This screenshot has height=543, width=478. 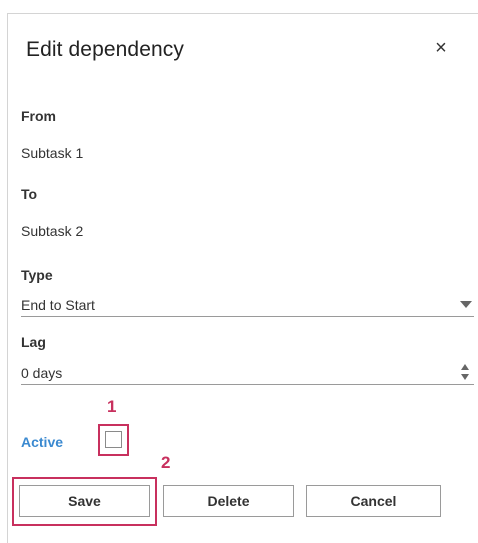 What do you see at coordinates (37, 275) in the screenshot?
I see `type-label: Type` at bounding box center [37, 275].